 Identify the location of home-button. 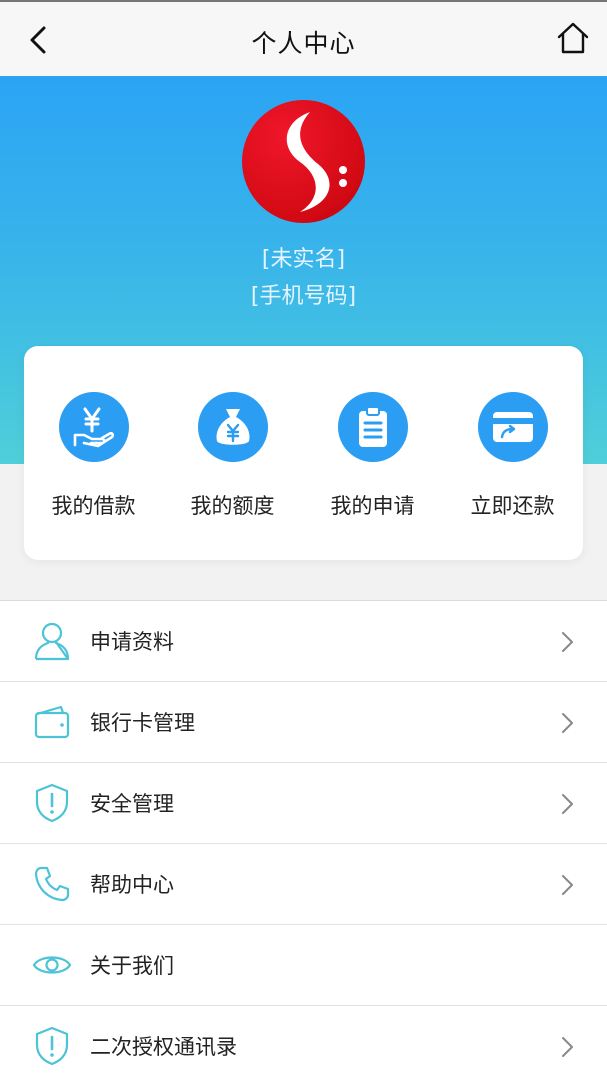
(573, 38).